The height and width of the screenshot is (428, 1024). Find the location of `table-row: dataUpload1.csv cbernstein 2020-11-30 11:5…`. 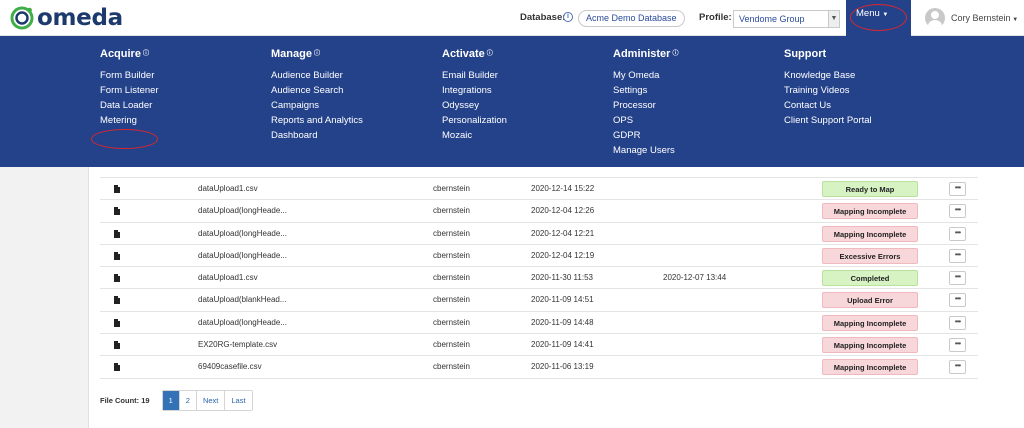

table-row: dataUpload1.csv cbernstein 2020-11-30 11:5… is located at coordinates (539, 278).